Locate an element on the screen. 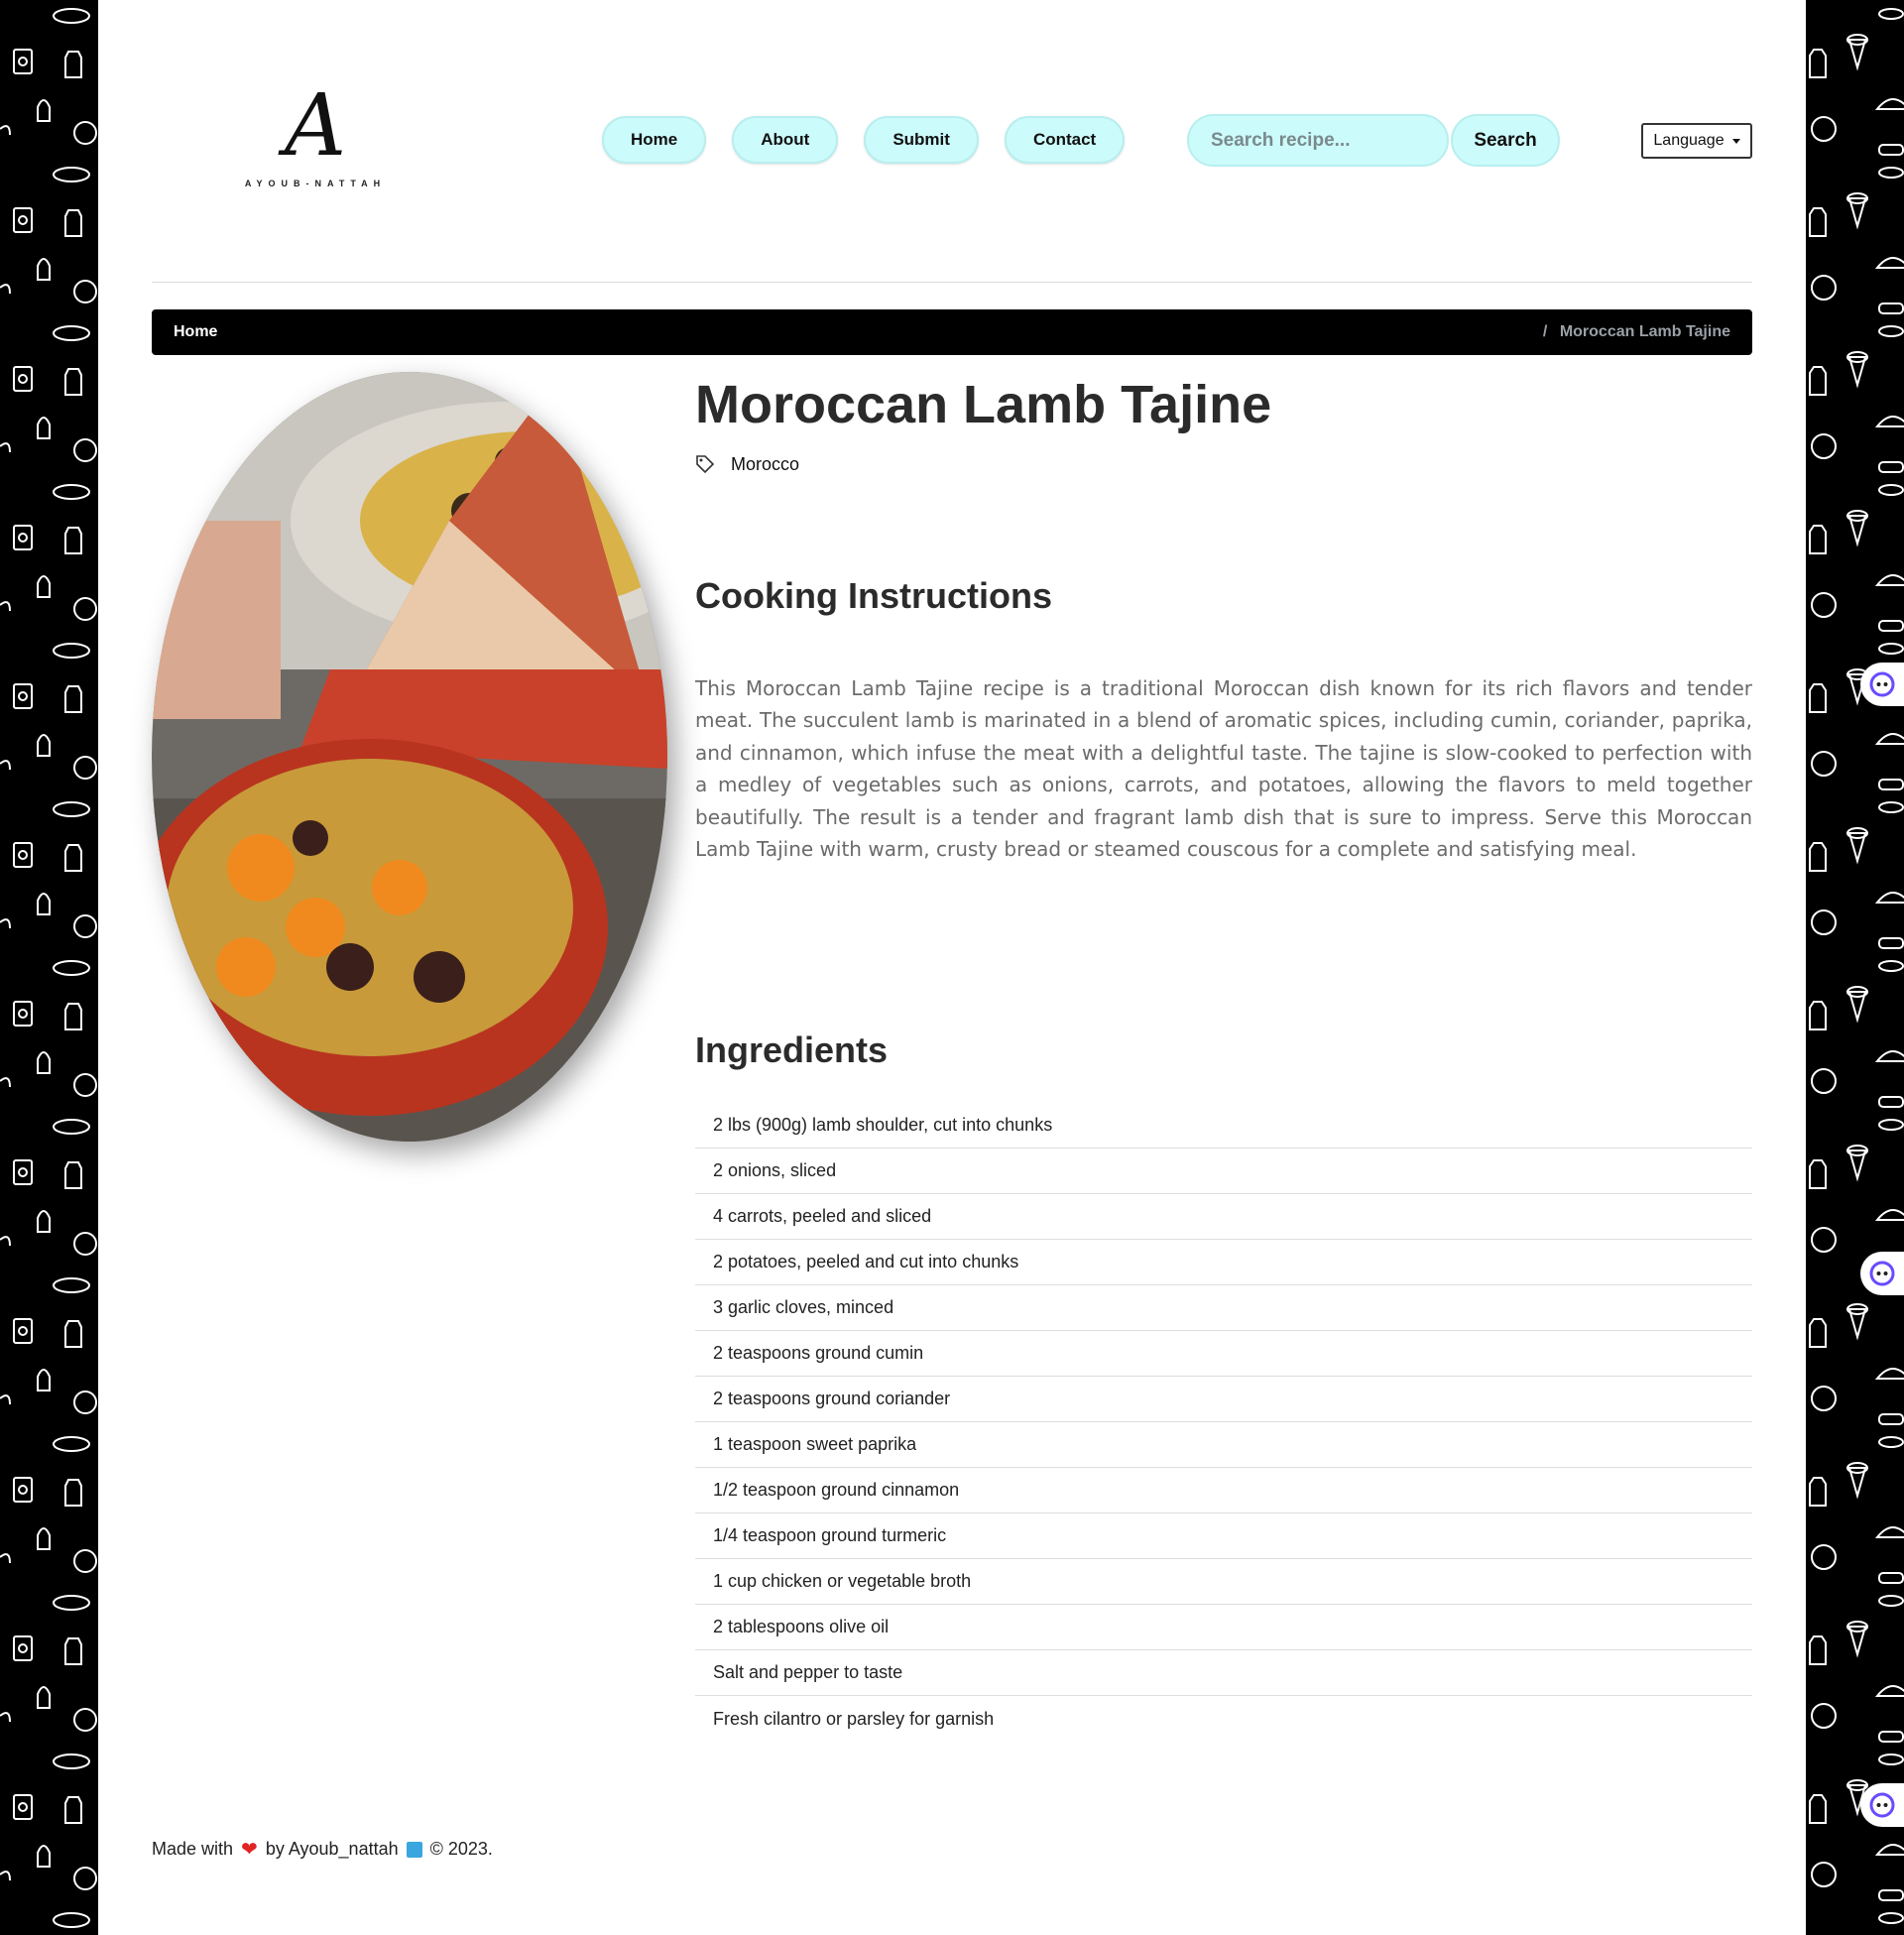  logo-text: AYOUB-NATTAH is located at coordinates (315, 184).